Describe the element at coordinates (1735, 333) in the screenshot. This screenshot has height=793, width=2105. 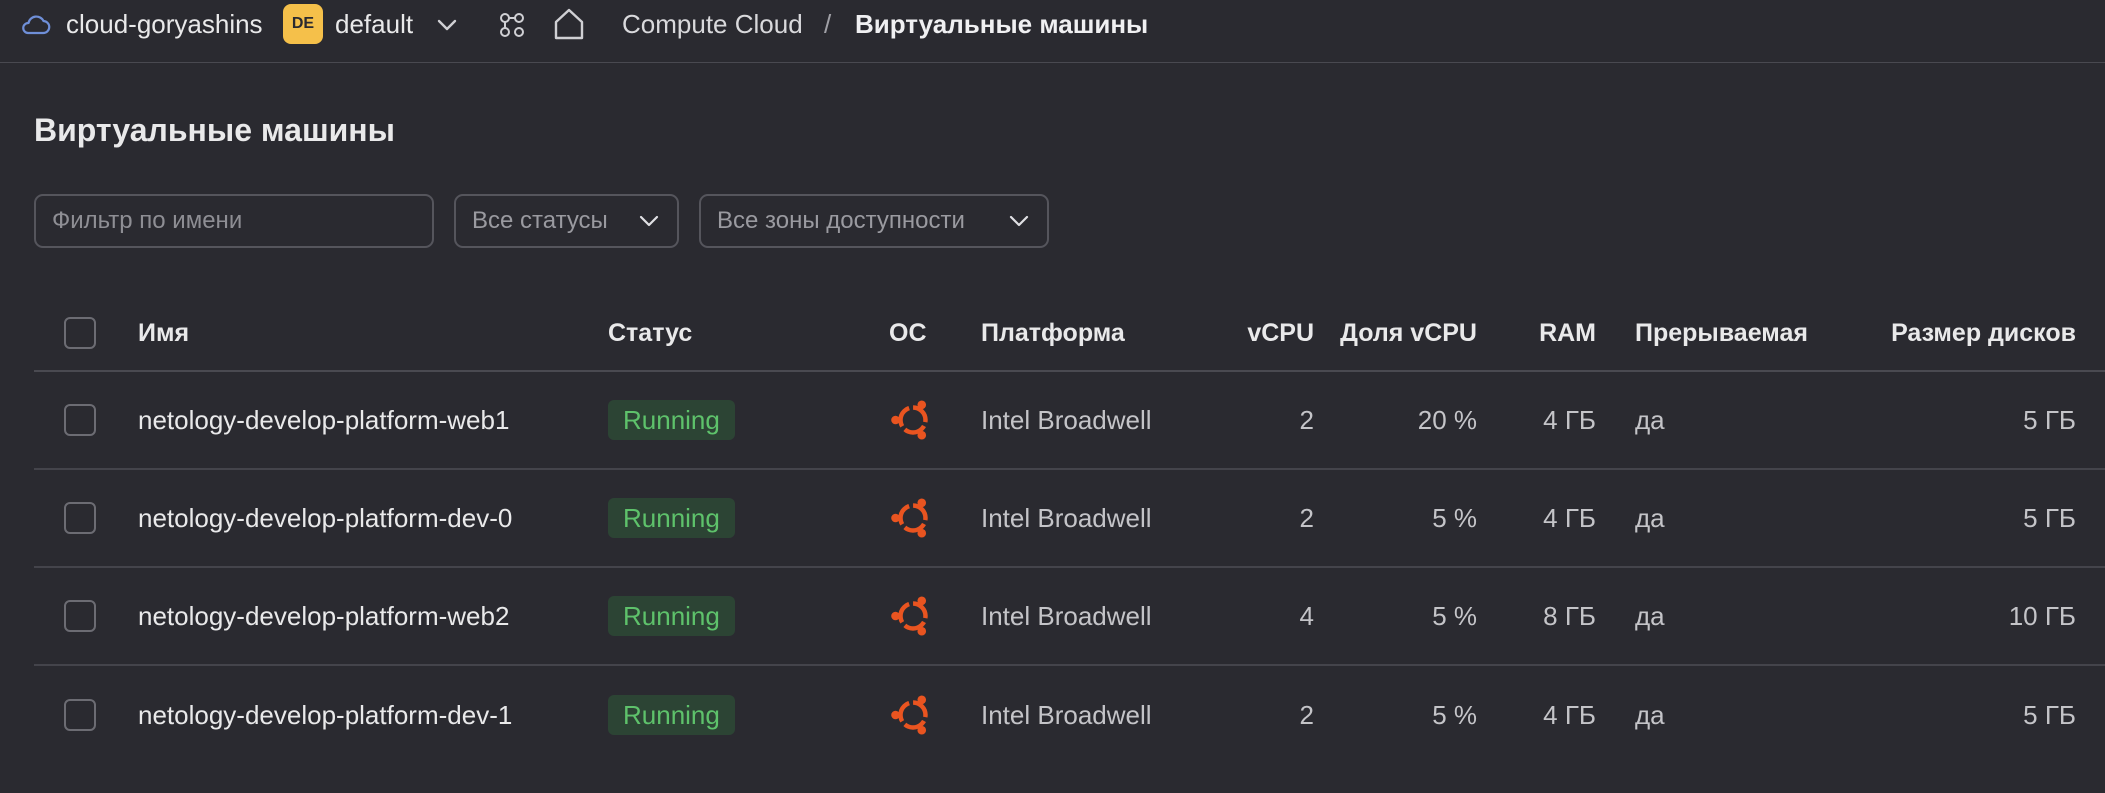
I see `column-header-preemptible: Прерываемая` at that location.